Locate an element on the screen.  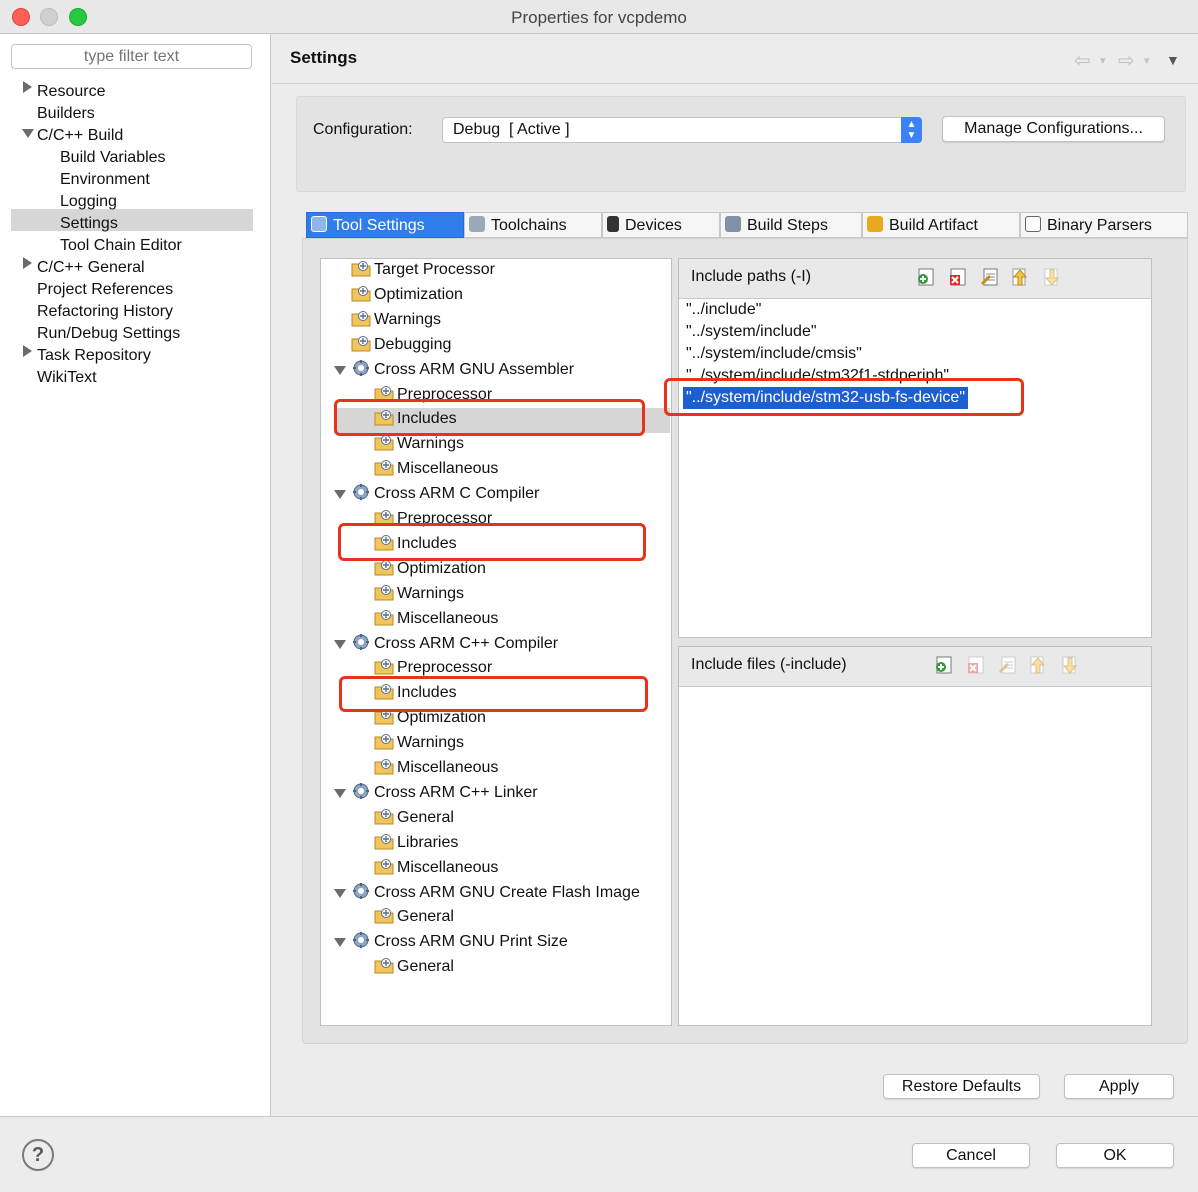
toolchains-icon is located at coordinates (477, 224).